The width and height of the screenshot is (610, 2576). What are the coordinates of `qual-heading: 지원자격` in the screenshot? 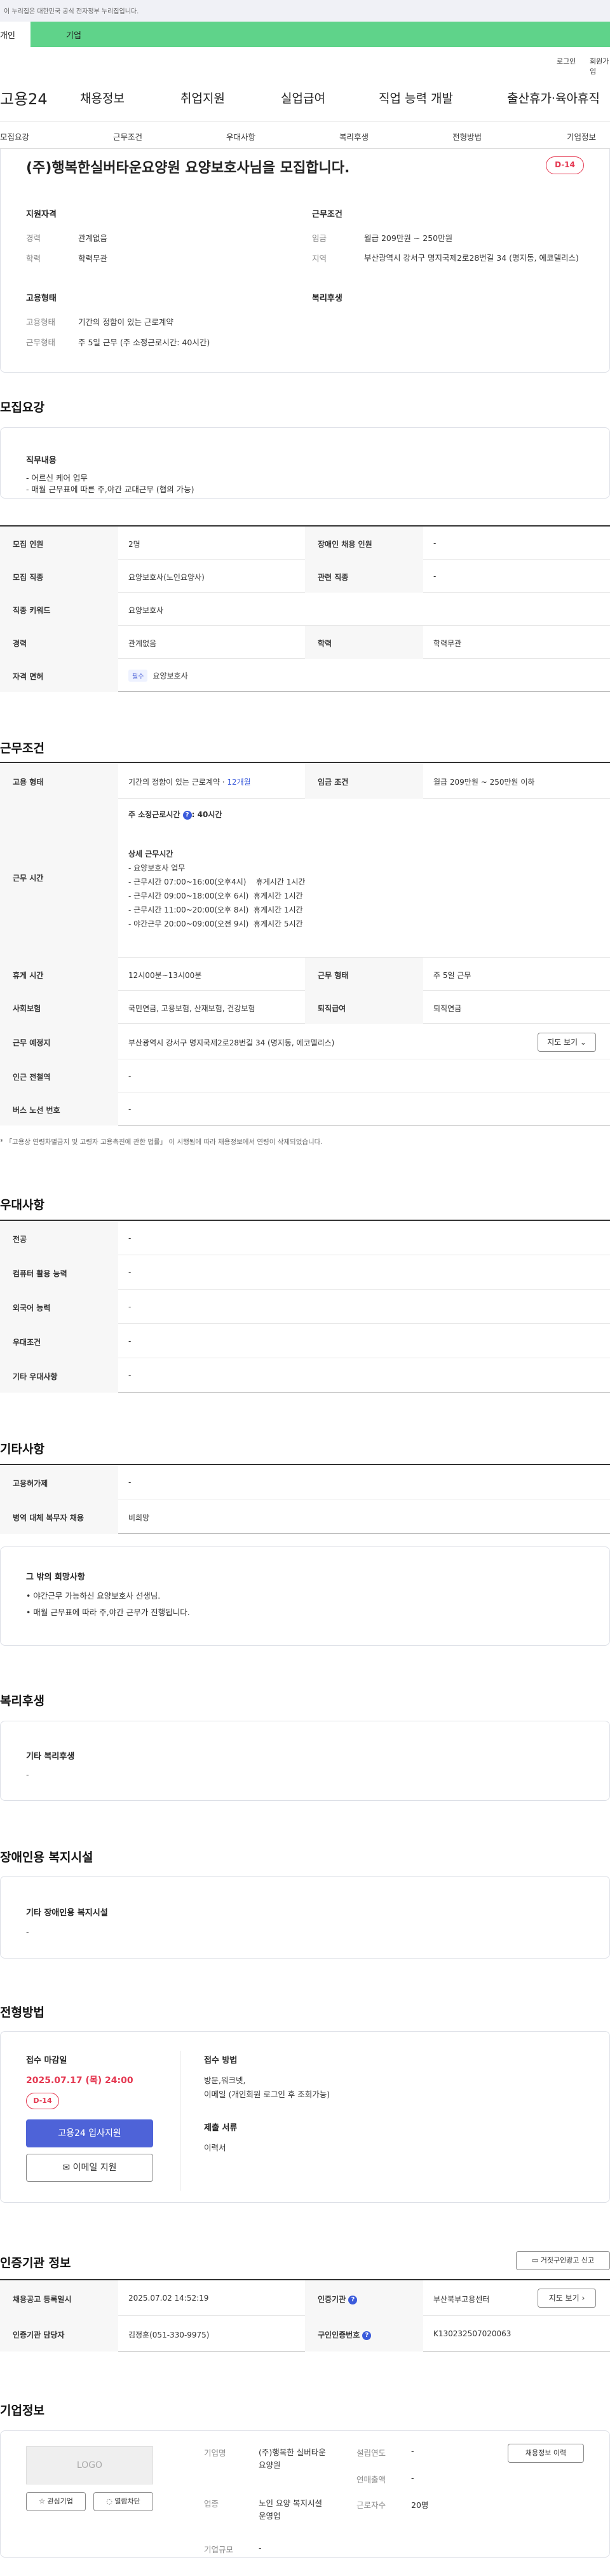 It's located at (41, 214).